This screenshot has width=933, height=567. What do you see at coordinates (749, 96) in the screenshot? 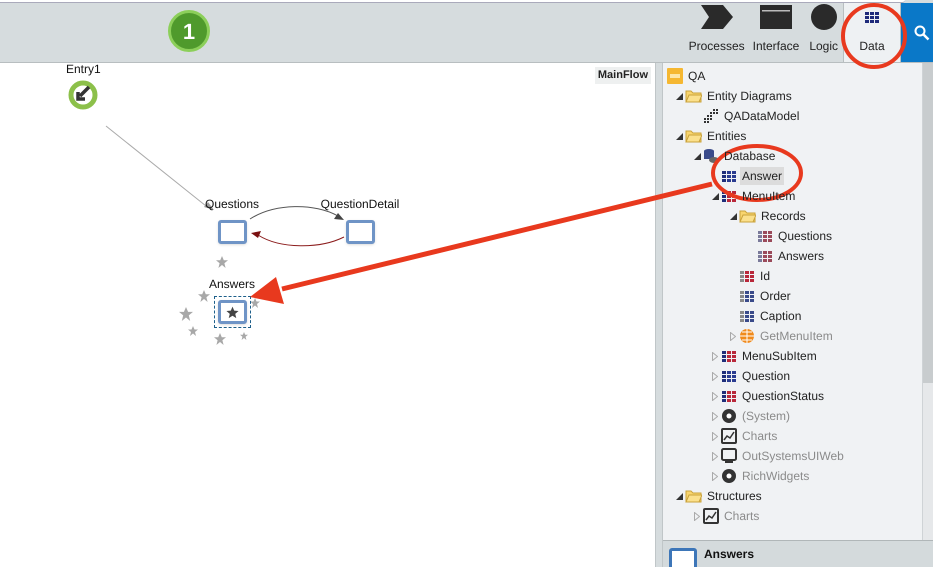
I see `tree-item: Entity Diagrams` at bounding box center [749, 96].